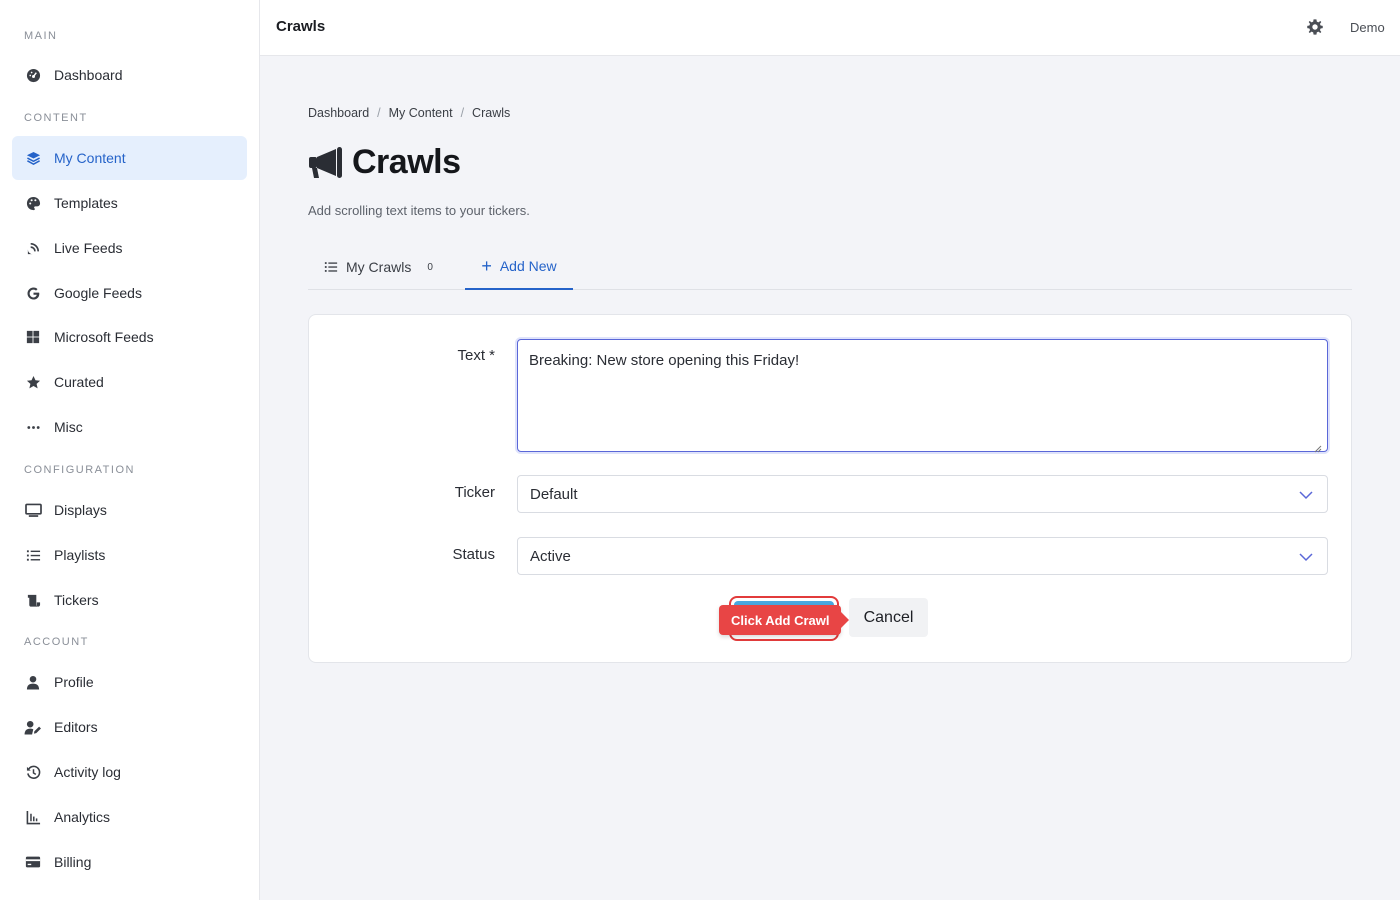  Describe the element at coordinates (33, 248) in the screenshot. I see `satellite-dish-icon` at that location.